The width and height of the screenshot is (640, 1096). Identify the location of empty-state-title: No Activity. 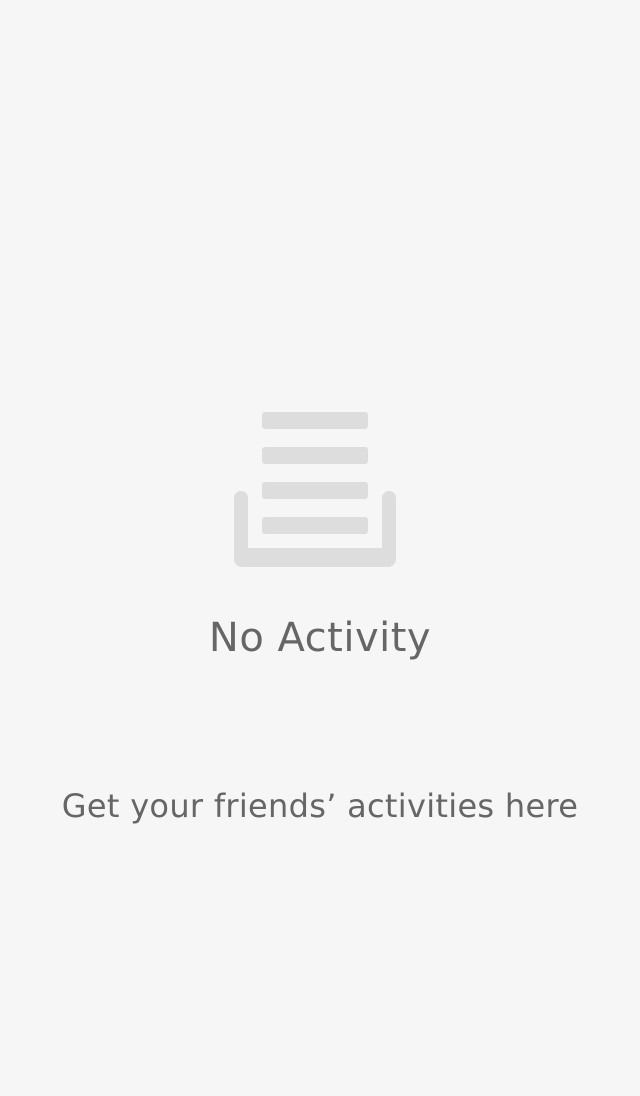
(320, 638).